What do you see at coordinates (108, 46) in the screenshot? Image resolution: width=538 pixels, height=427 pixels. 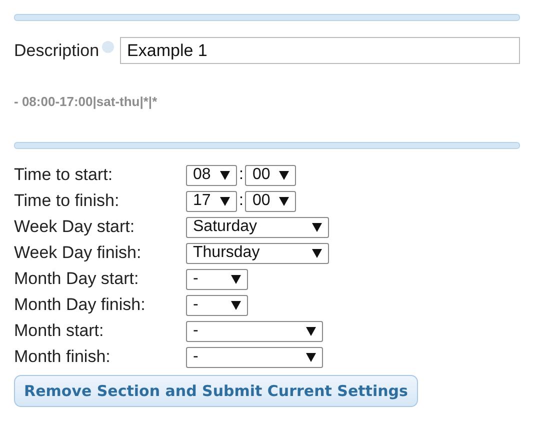 I see `help-icon` at bounding box center [108, 46].